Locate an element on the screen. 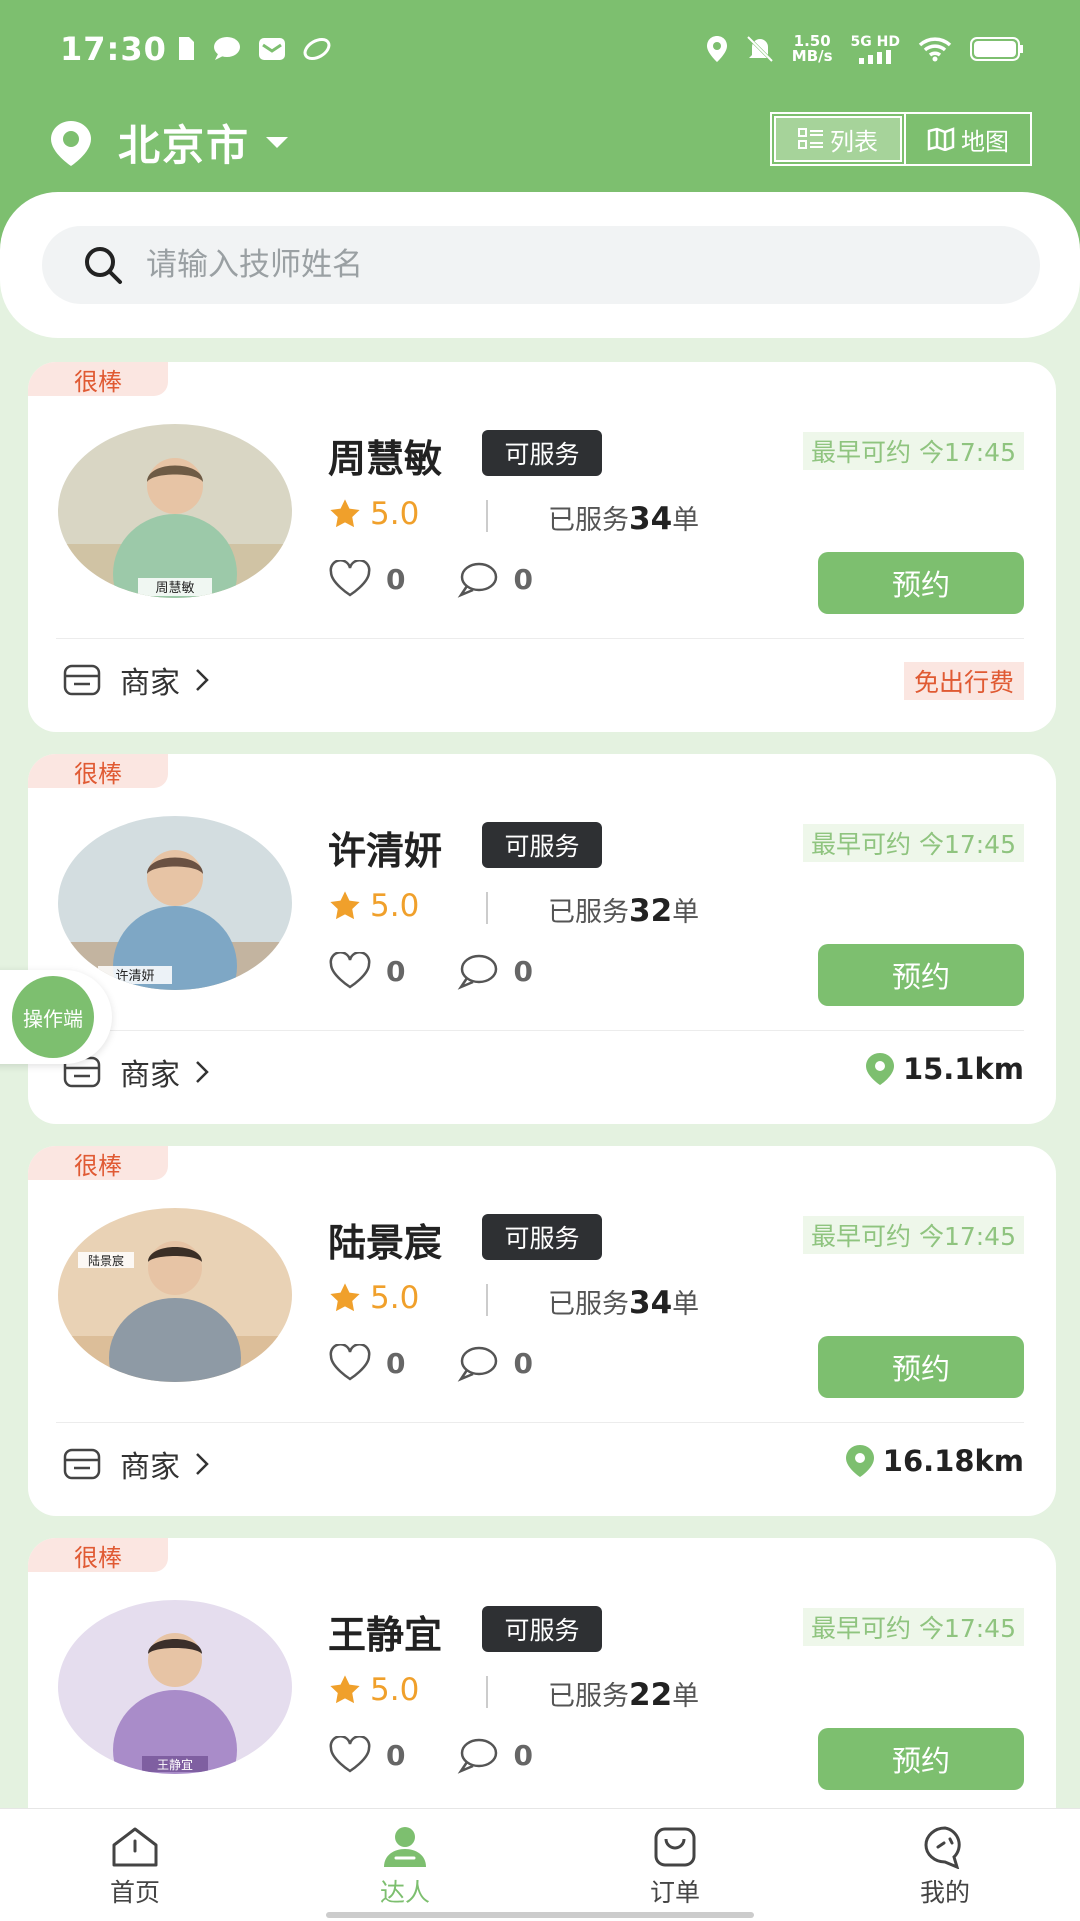  tab-home-label: 首页 is located at coordinates (134, 1892).